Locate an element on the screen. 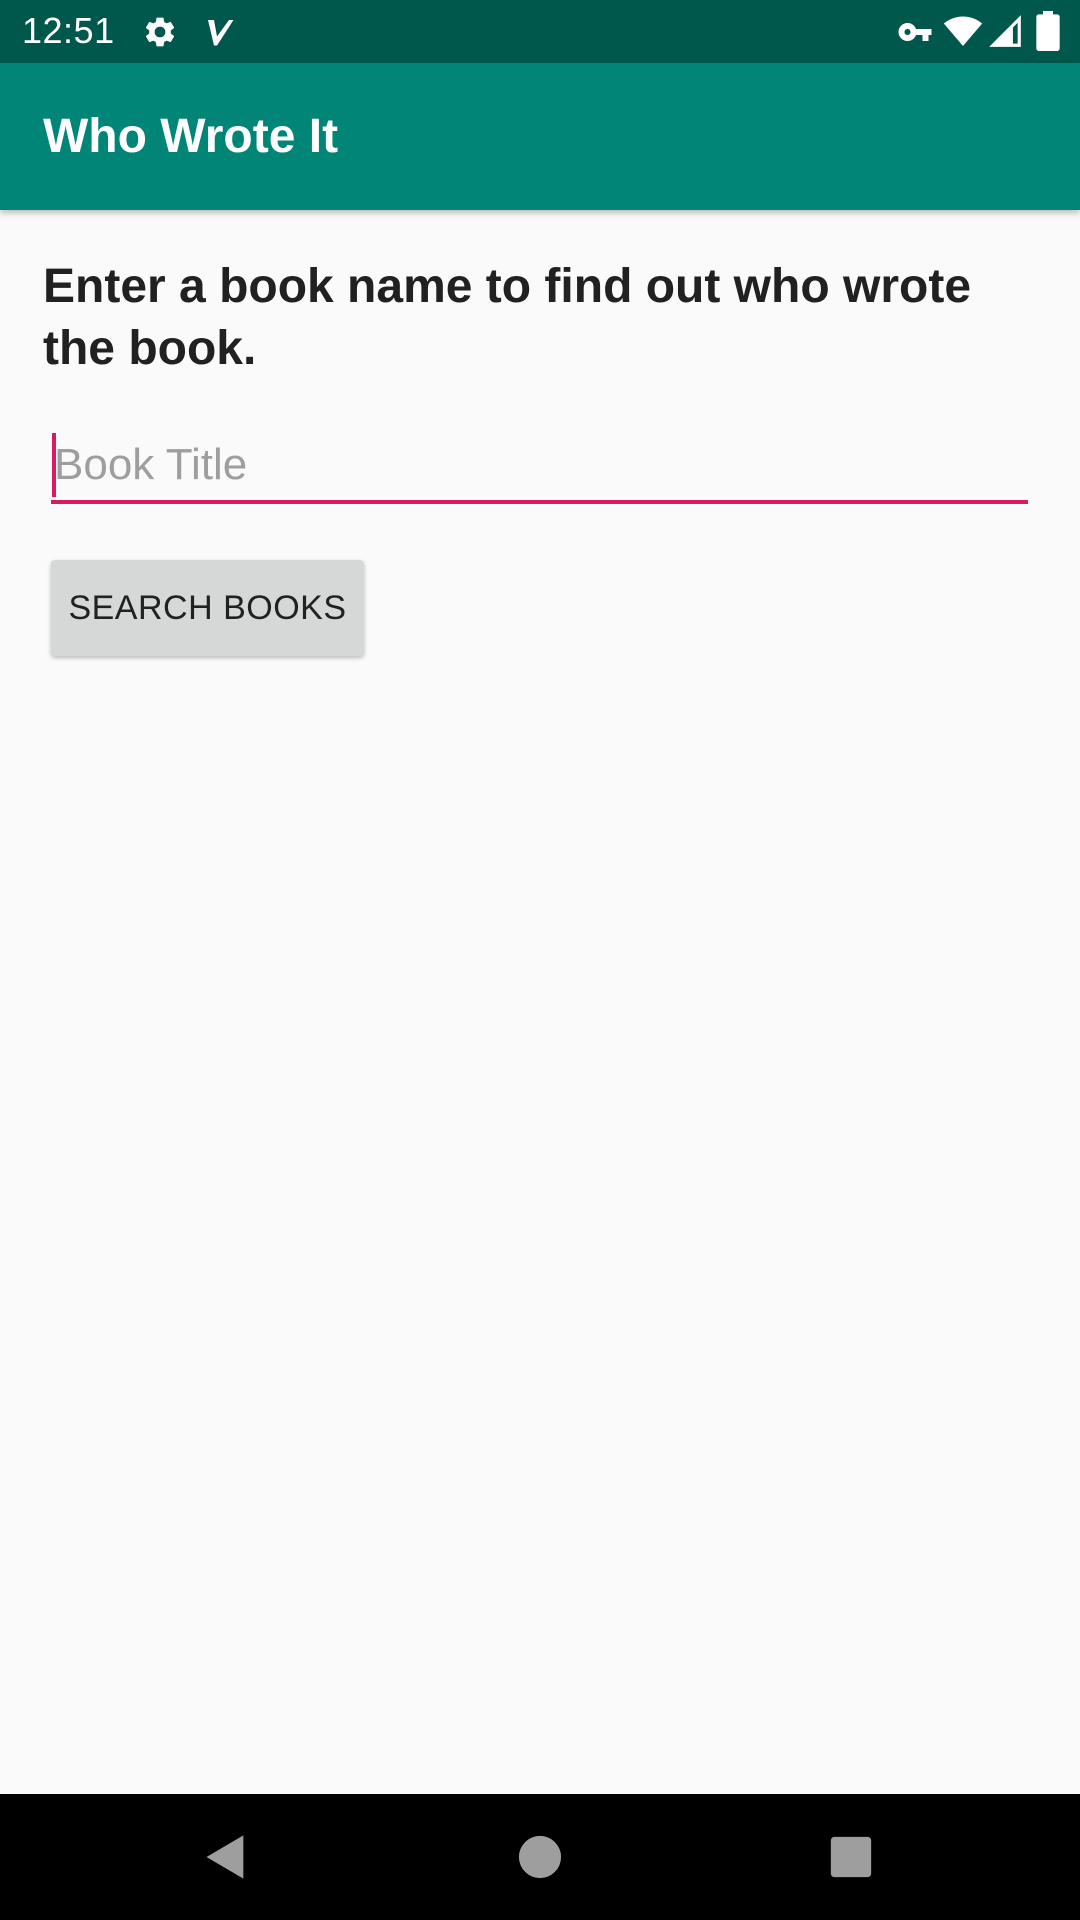 The image size is (1080, 1920). home-icon is located at coordinates (540, 1857).